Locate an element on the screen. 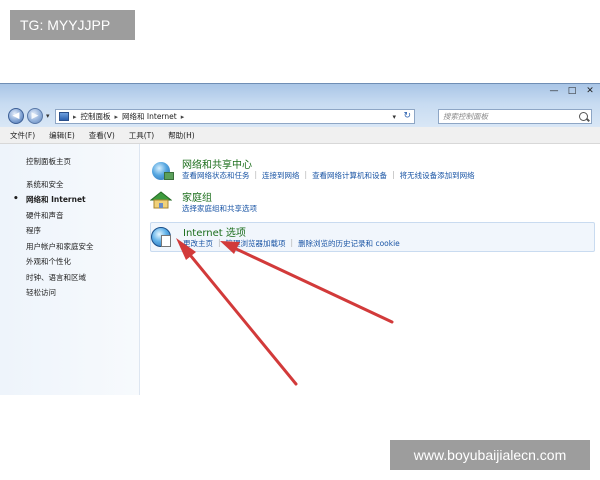 Image resolution: width=600 pixels, height=480 pixels. search-placeholder: 搜索控制面板 is located at coordinates (465, 116).